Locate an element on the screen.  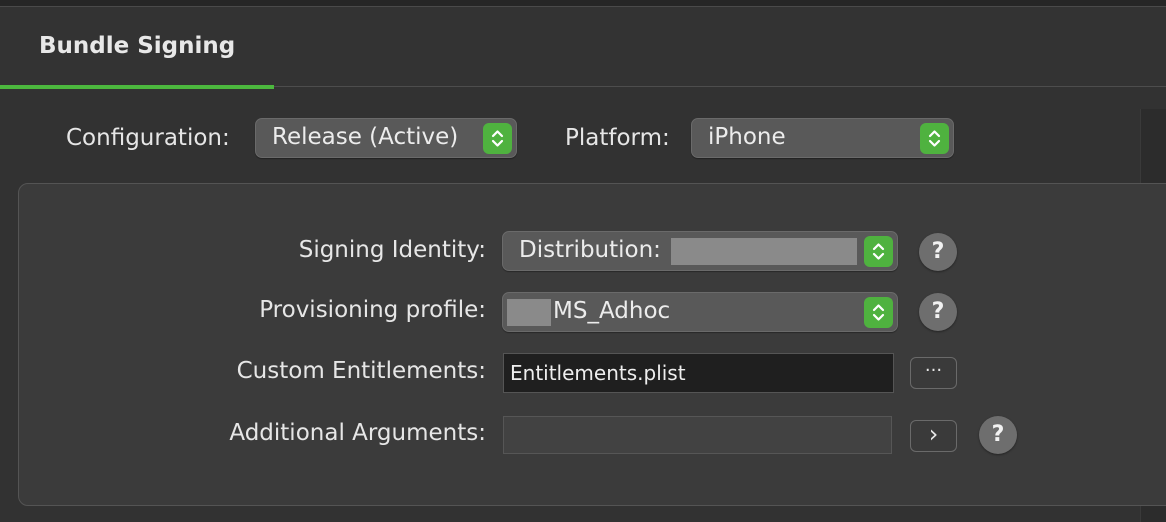
provisioning-profile-help-button: ? is located at coordinates (938, 312).